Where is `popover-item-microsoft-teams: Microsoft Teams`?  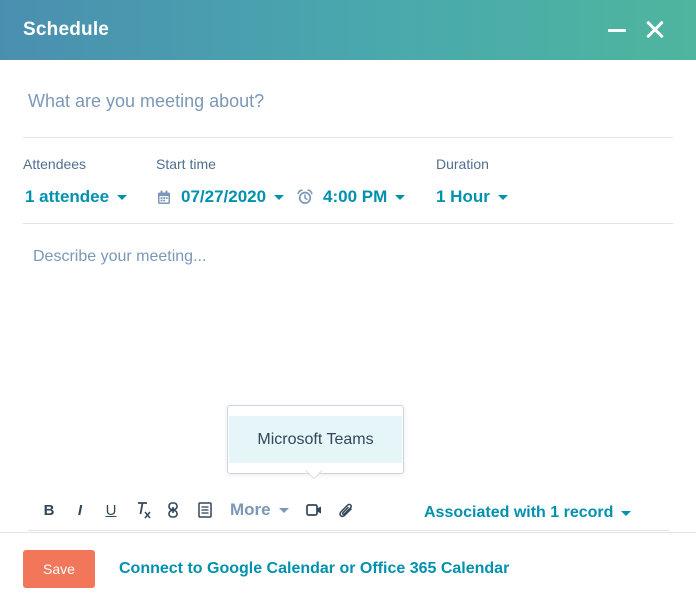
popover-item-microsoft-teams: Microsoft Teams is located at coordinates (315, 439).